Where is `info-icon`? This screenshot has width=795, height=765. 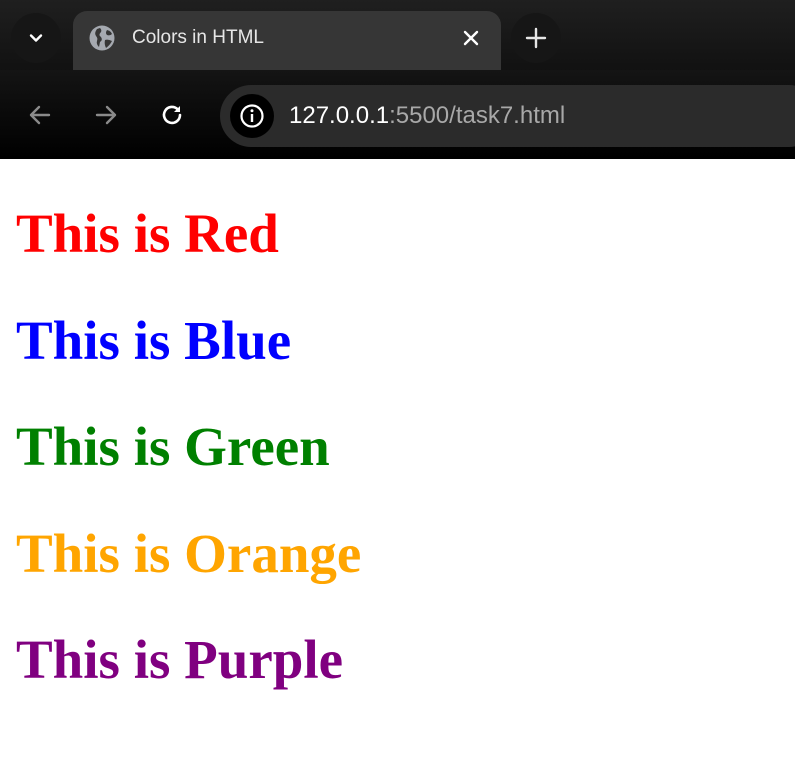
info-icon is located at coordinates (252, 116).